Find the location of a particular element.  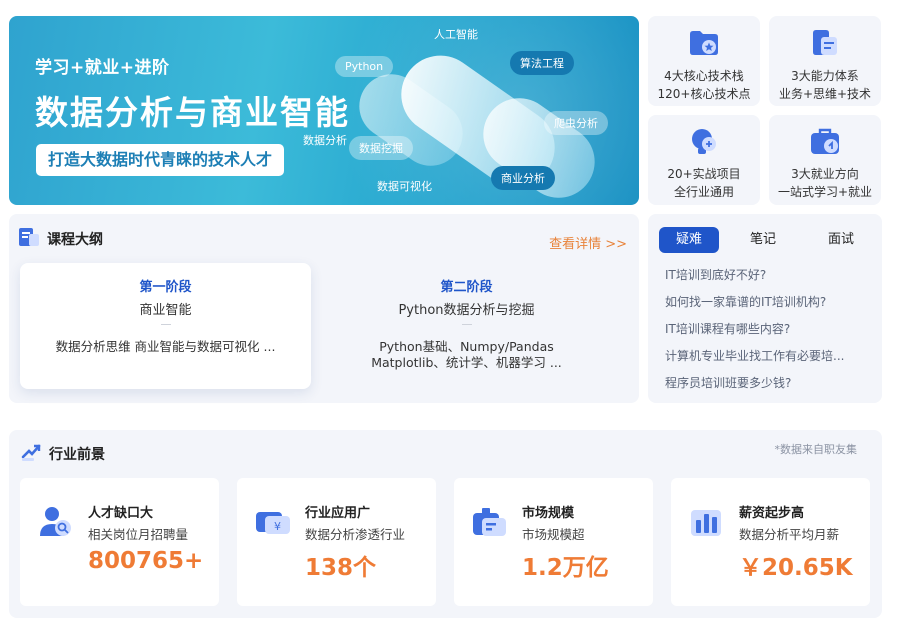

prospects-title: 行业前景 is located at coordinates (77, 455).